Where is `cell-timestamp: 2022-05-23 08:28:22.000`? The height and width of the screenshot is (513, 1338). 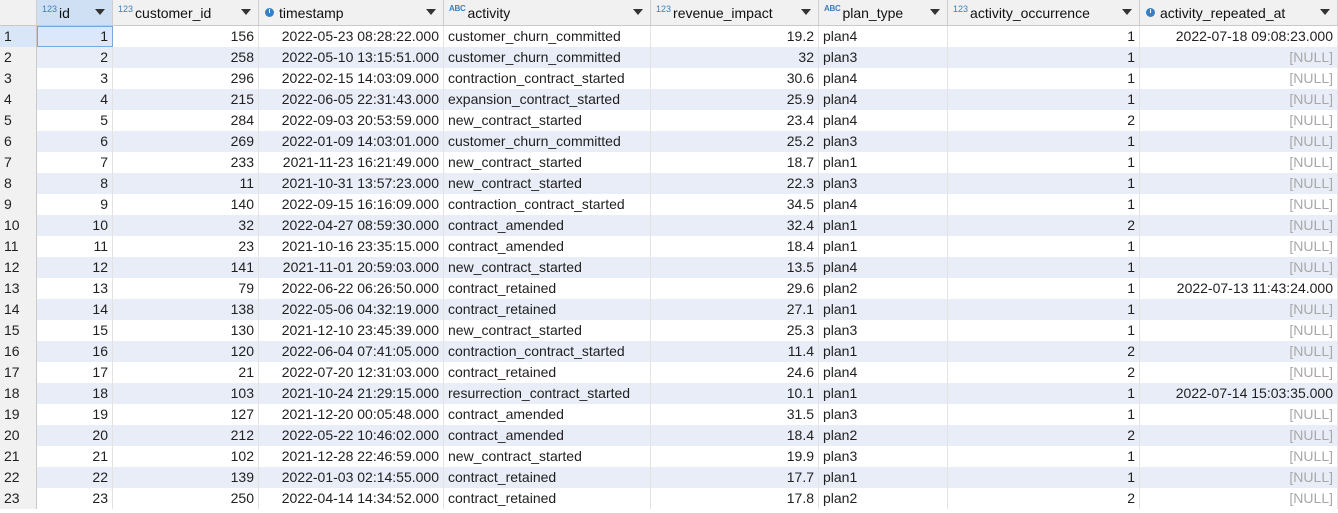
cell-timestamp: 2022-05-23 08:28:22.000 is located at coordinates (351, 36).